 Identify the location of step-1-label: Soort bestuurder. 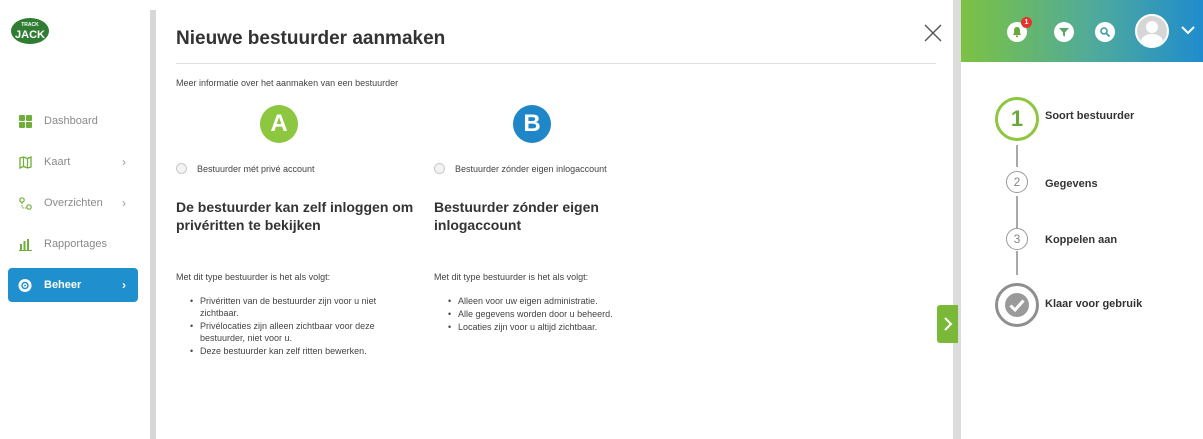
(1090, 116).